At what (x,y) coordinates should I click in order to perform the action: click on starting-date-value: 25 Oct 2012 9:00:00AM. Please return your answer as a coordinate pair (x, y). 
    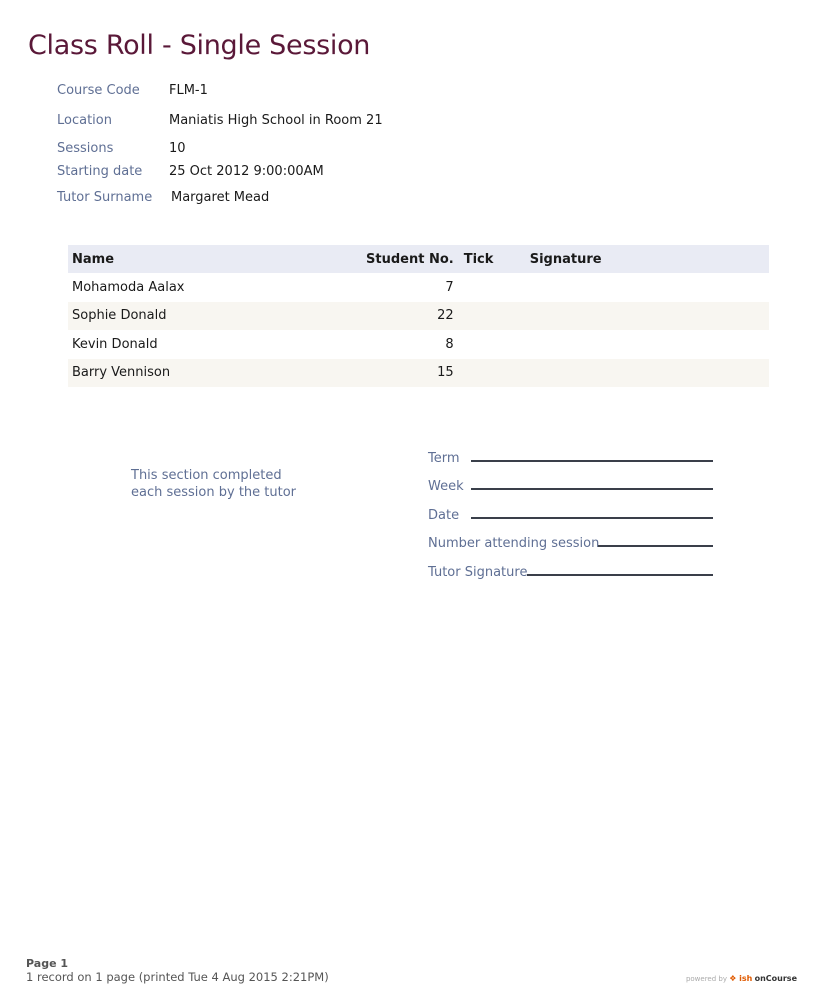
    Looking at the image, I should click on (246, 171).